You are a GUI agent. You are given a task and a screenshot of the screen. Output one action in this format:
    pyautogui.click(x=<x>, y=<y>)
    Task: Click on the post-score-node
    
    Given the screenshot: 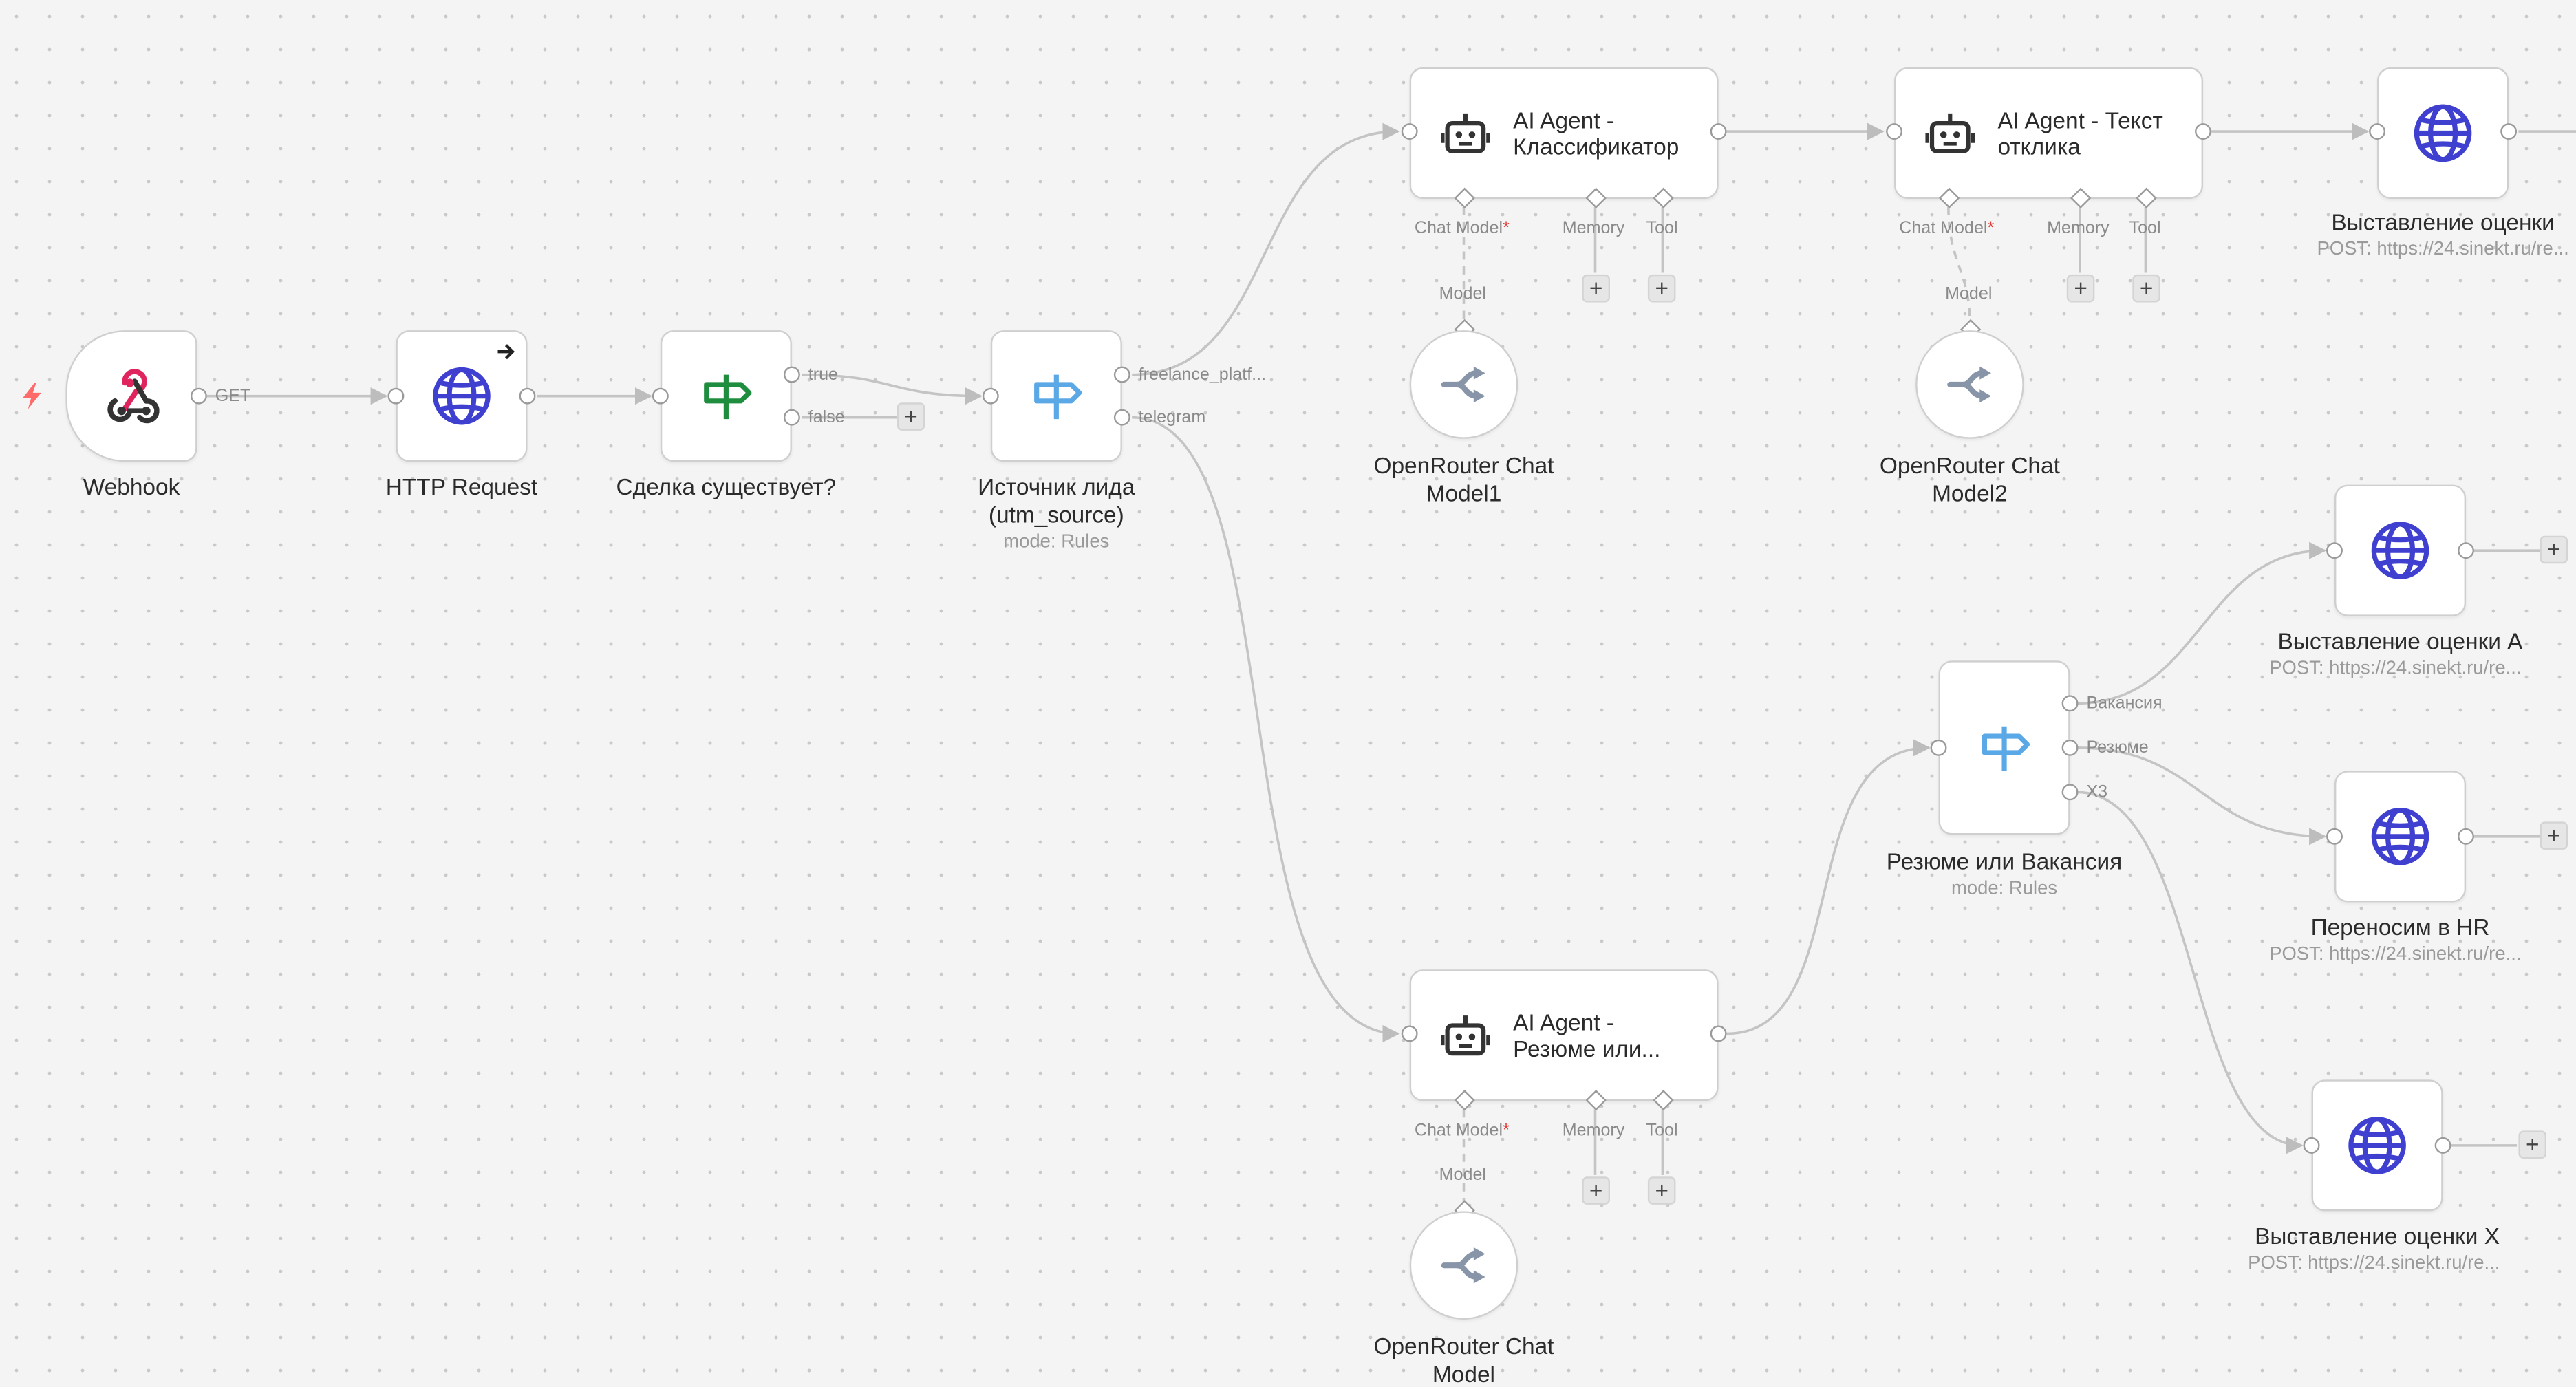 What is the action you would take?
    pyautogui.click(x=2443, y=133)
    